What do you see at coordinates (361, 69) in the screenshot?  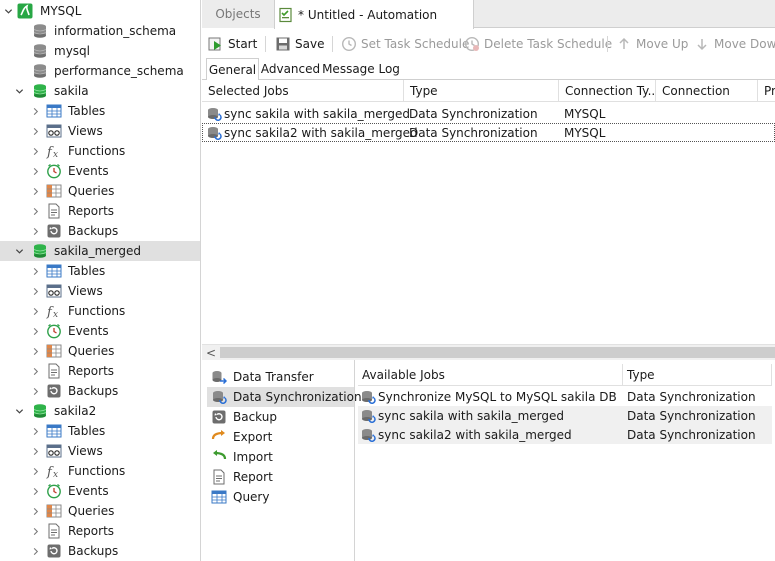 I see `tab-message-log: Message Log` at bounding box center [361, 69].